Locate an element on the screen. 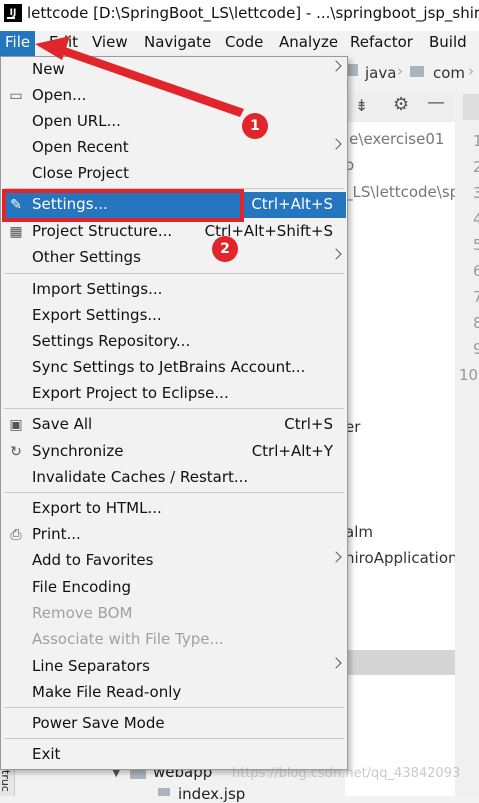  step-badge-2: 2 is located at coordinates (225, 249).